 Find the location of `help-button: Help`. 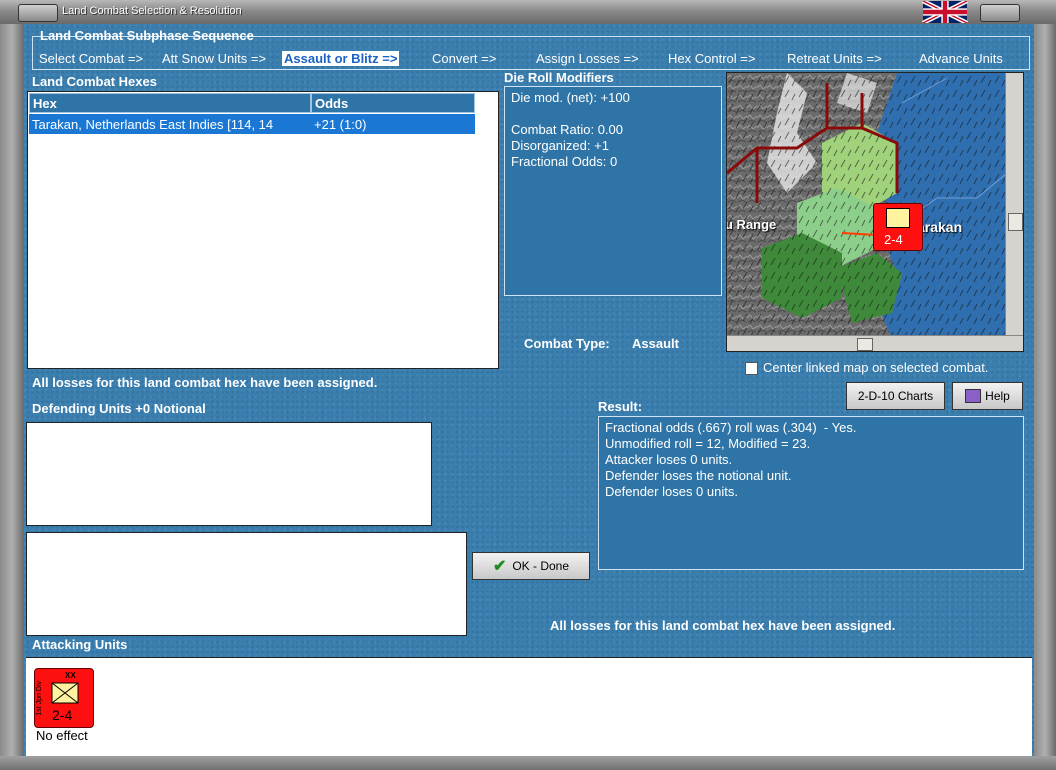

help-button: Help is located at coordinates (987, 396).